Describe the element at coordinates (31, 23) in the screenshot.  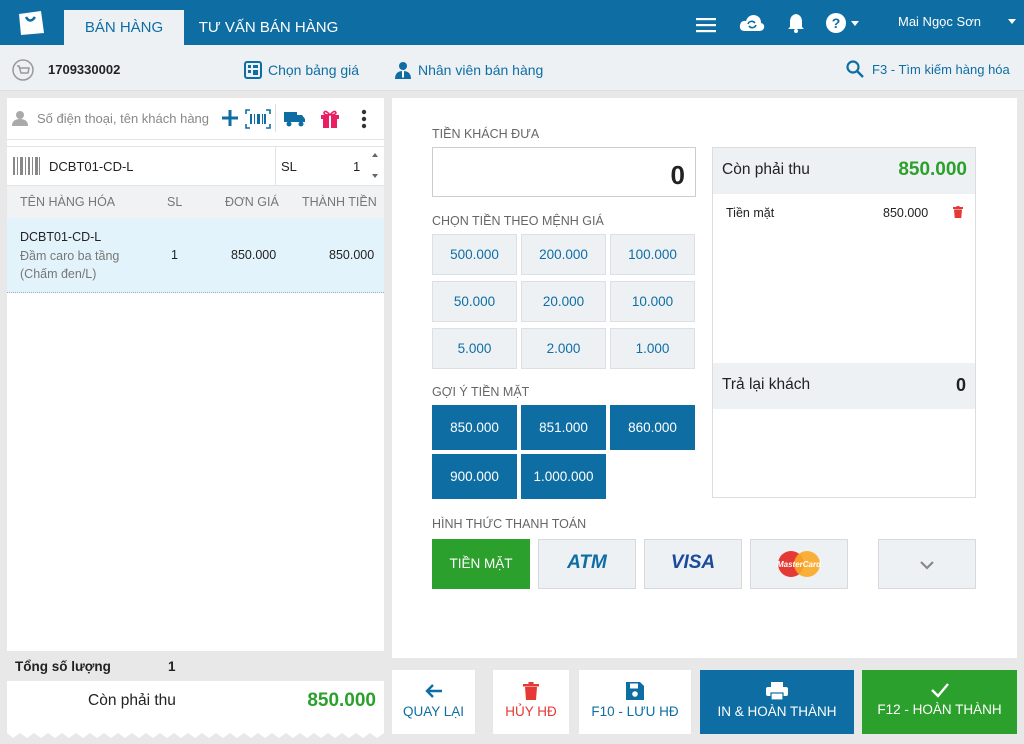
I see `shopping-bag-logo-icon` at that location.